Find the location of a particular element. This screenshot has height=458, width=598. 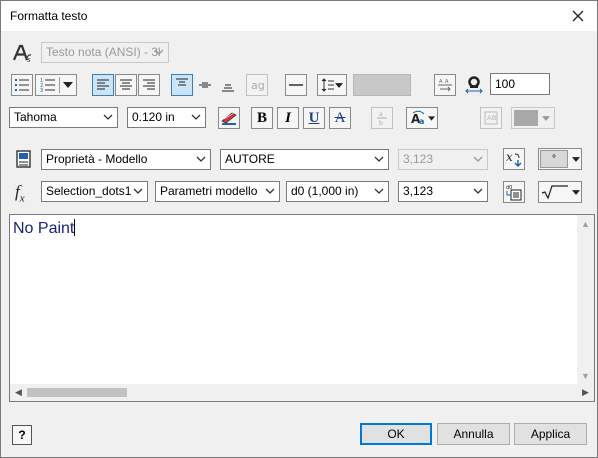

case-button: Aa is located at coordinates (422, 118).